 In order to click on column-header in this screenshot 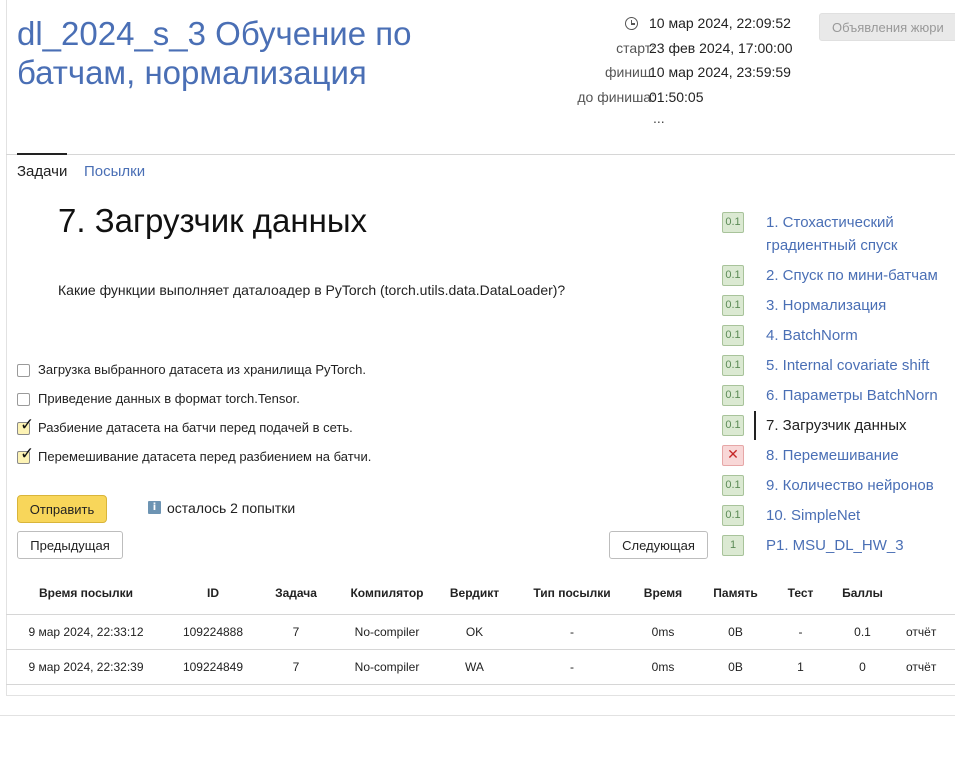, I will do `click(930, 594)`.